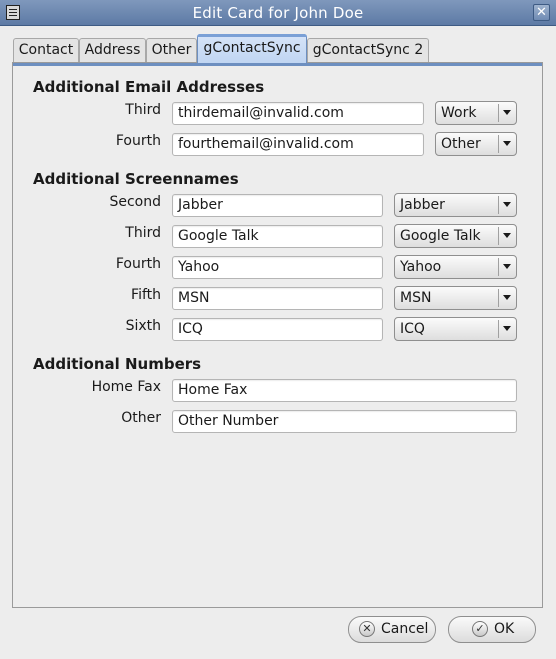 The width and height of the screenshot is (556, 659). What do you see at coordinates (422, 205) in the screenshot?
I see `screenname-second-type-value: Jabber` at bounding box center [422, 205].